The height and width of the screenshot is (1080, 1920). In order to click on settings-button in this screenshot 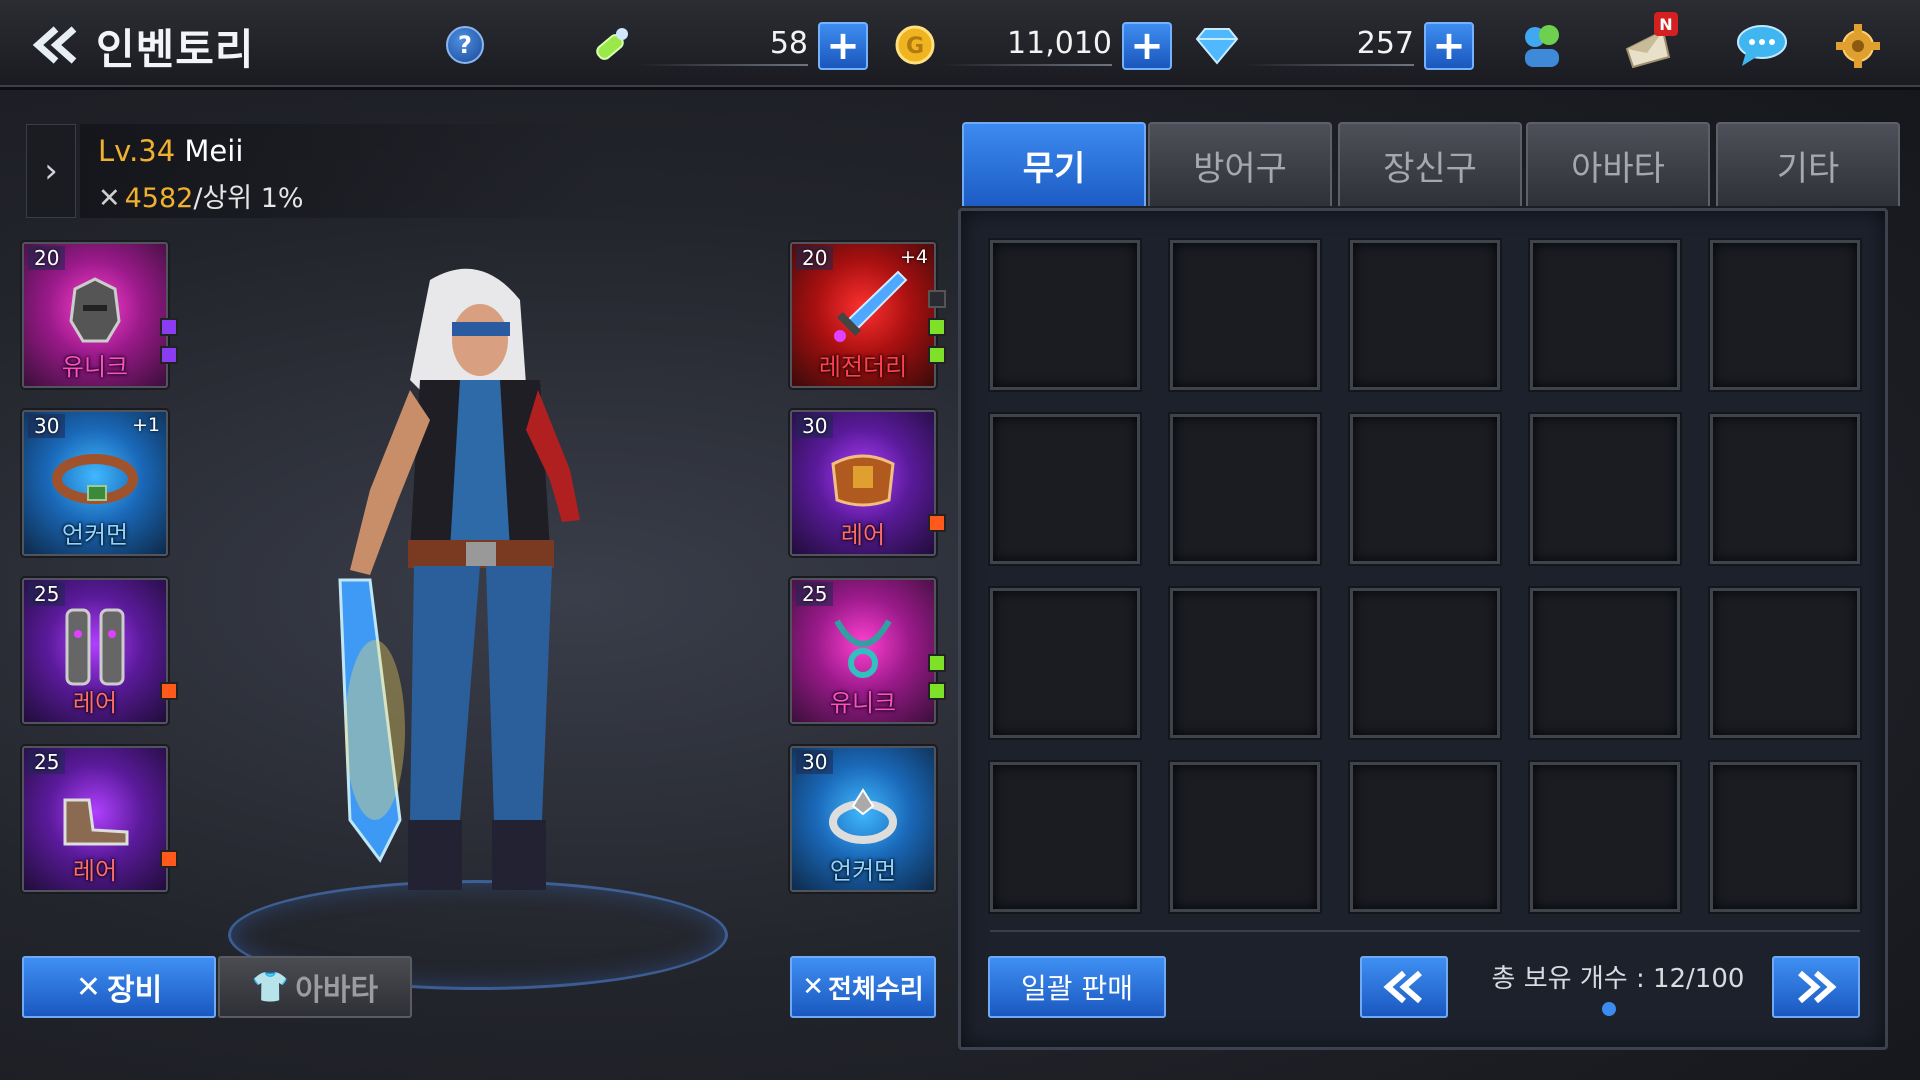, I will do `click(1858, 46)`.